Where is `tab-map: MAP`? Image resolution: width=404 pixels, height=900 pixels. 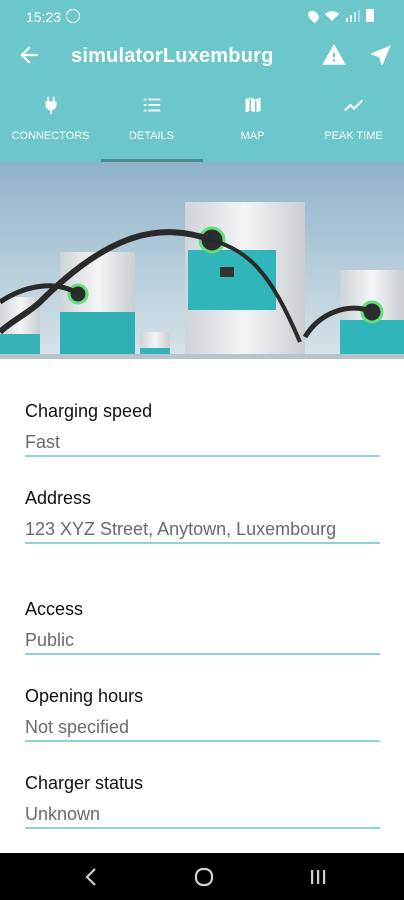 tab-map: MAP is located at coordinates (252, 121).